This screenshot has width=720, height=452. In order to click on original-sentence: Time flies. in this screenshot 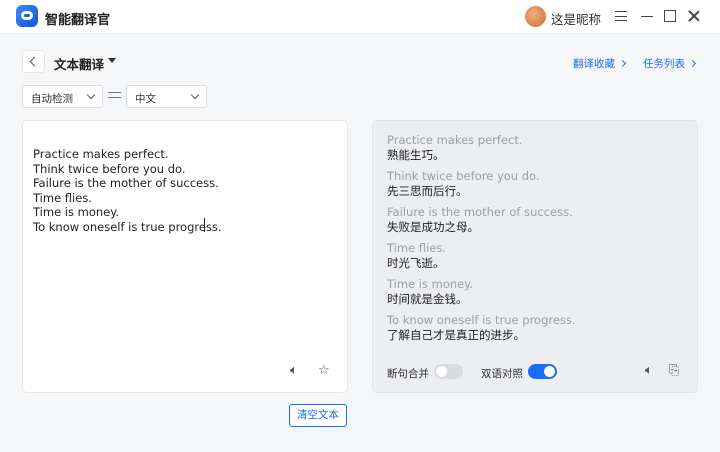, I will do `click(416, 248)`.